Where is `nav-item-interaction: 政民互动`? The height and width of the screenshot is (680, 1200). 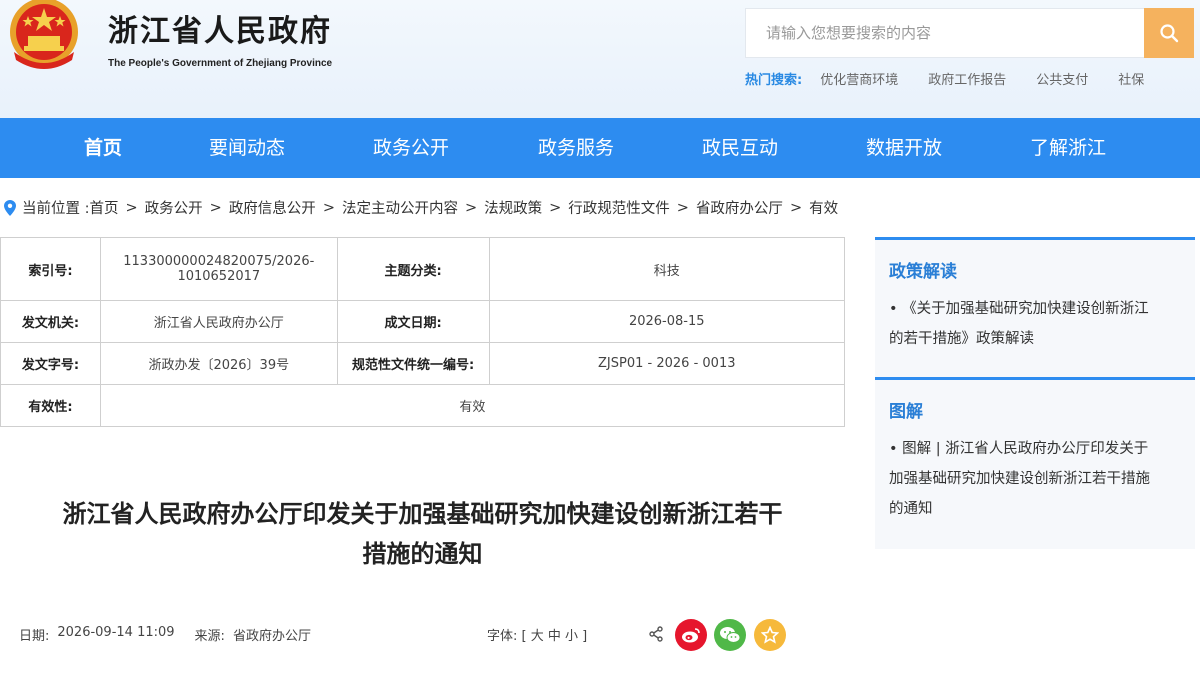
nav-item-interaction: 政民互动 is located at coordinates (740, 148).